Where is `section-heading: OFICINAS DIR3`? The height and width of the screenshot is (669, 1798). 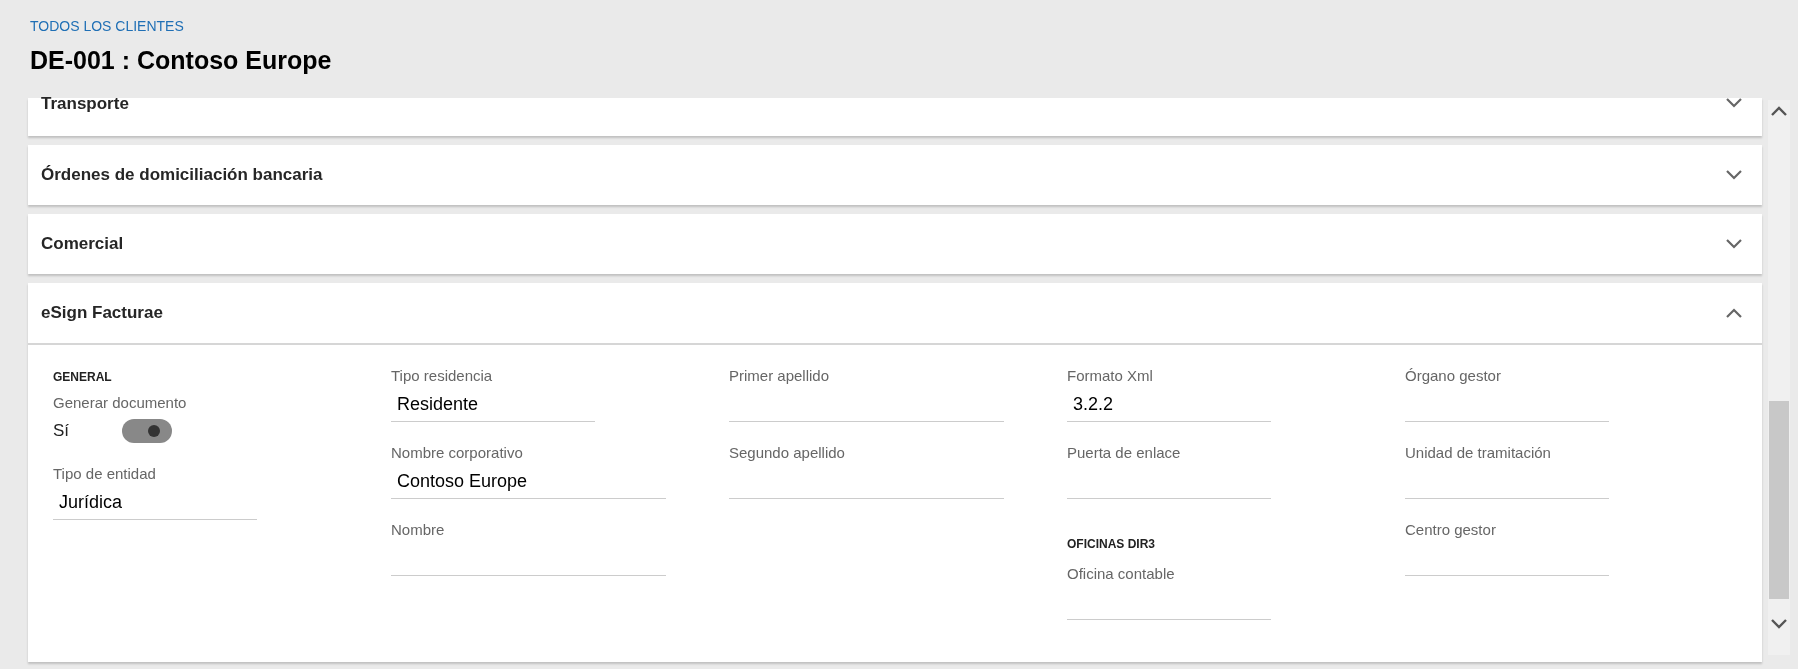
section-heading: OFICINAS DIR3 is located at coordinates (1111, 544).